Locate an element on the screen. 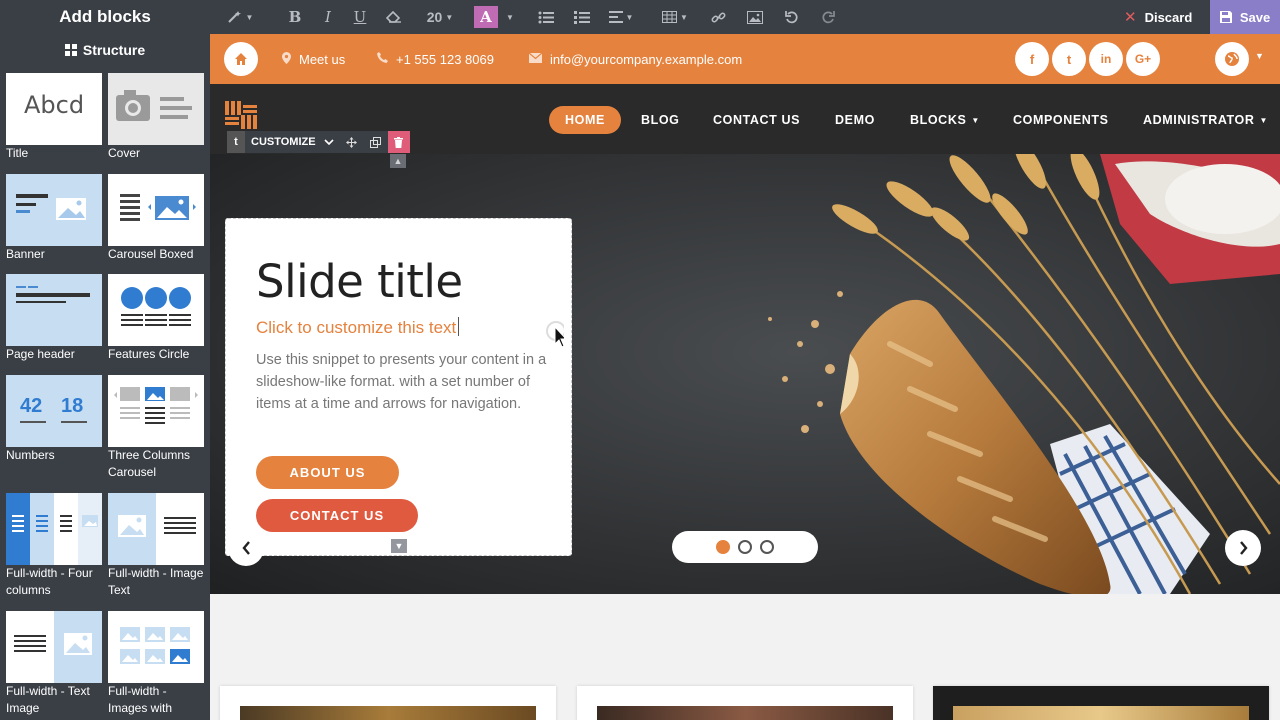 Image resolution: width=1280 pixels, height=720 pixels. snippet-options-bar: t CUSTOMIZE is located at coordinates (318, 142).